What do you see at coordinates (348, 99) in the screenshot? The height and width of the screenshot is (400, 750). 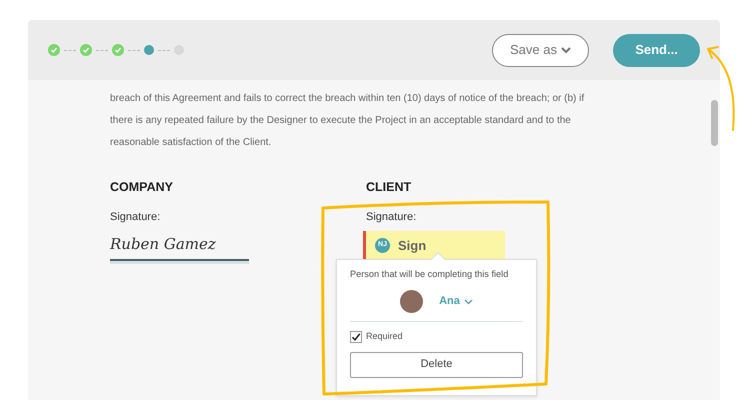 I see `agreement-text: breach of this Agreement and fails to correct the breach within ten (10) days of notice of the breach; or (b) if` at bounding box center [348, 99].